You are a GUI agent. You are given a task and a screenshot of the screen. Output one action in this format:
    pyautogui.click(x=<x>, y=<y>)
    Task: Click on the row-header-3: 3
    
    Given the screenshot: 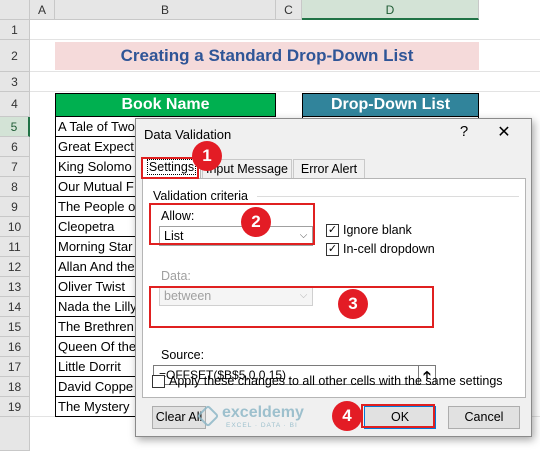 What is the action you would take?
    pyautogui.click(x=15, y=82)
    